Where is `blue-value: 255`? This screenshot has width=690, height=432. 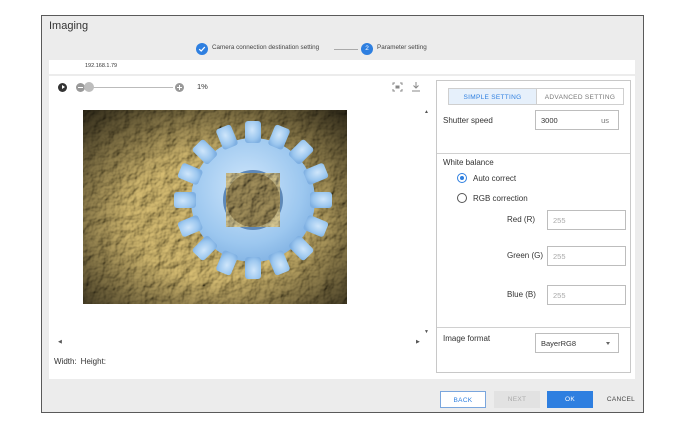
blue-value: 255 is located at coordinates (559, 295).